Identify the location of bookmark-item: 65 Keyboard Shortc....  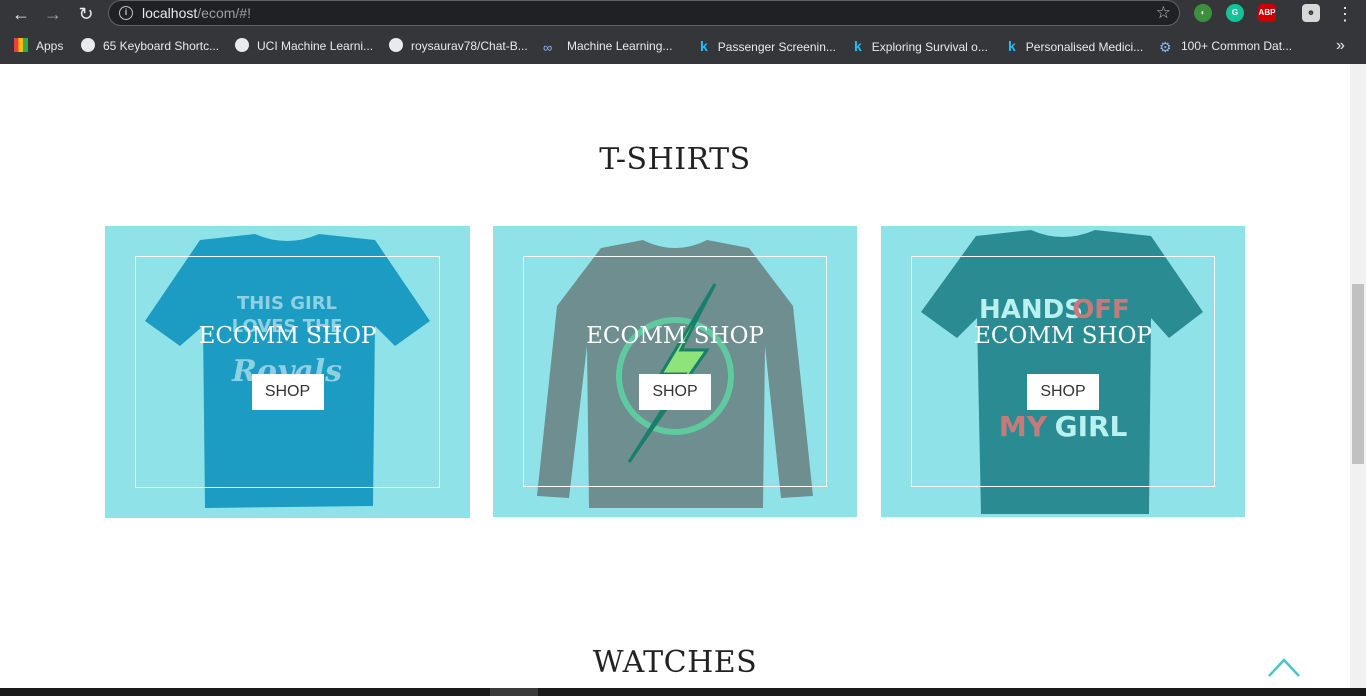
(150, 46).